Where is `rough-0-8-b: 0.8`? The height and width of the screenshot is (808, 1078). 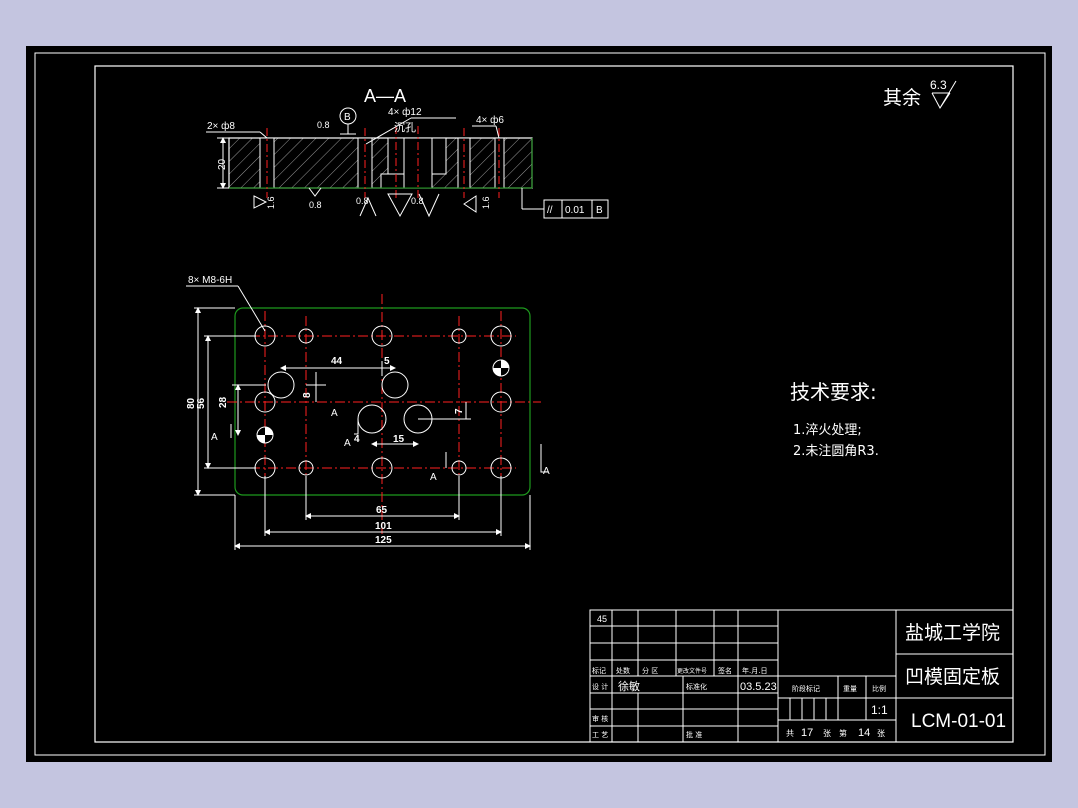
rough-0-8-b: 0.8 is located at coordinates (362, 201).